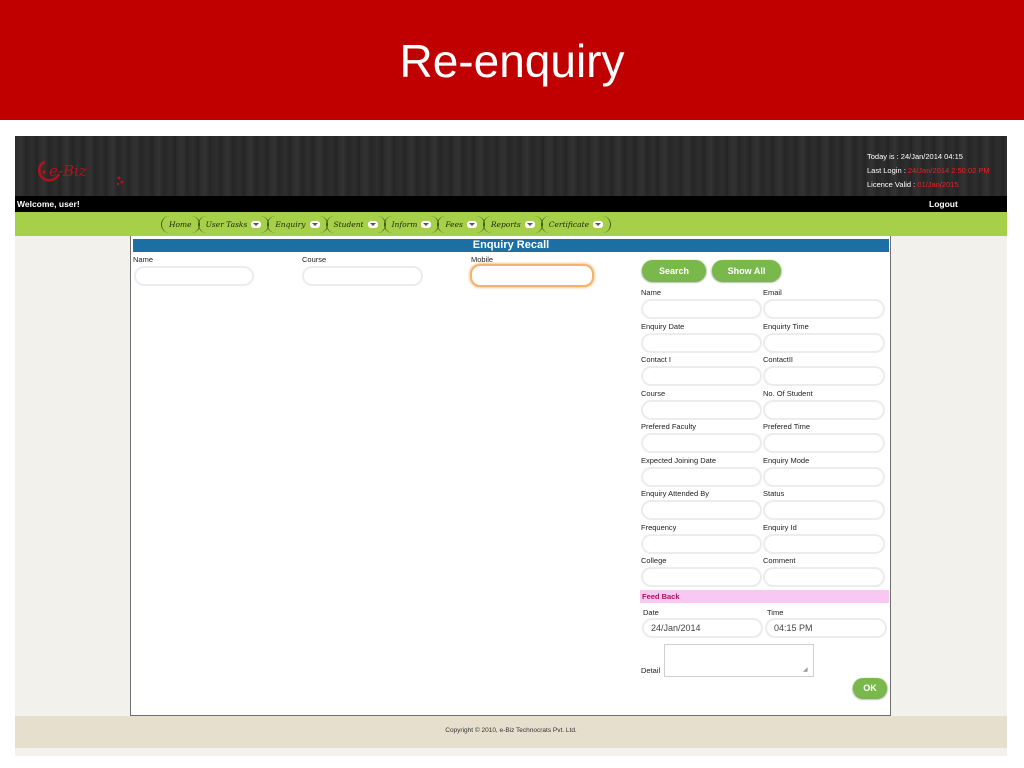  Describe the element at coordinates (774, 493) in the screenshot. I see `status-label: Status` at that location.